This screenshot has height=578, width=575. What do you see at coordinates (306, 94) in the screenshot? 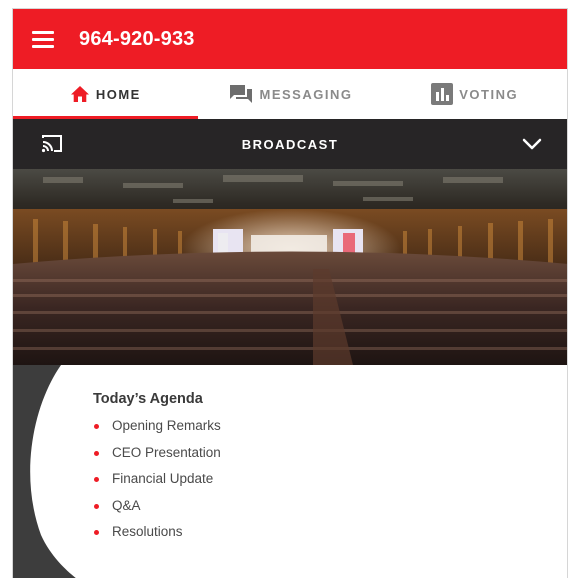
I see `tab-messaging-label: MESSAGING` at bounding box center [306, 94].